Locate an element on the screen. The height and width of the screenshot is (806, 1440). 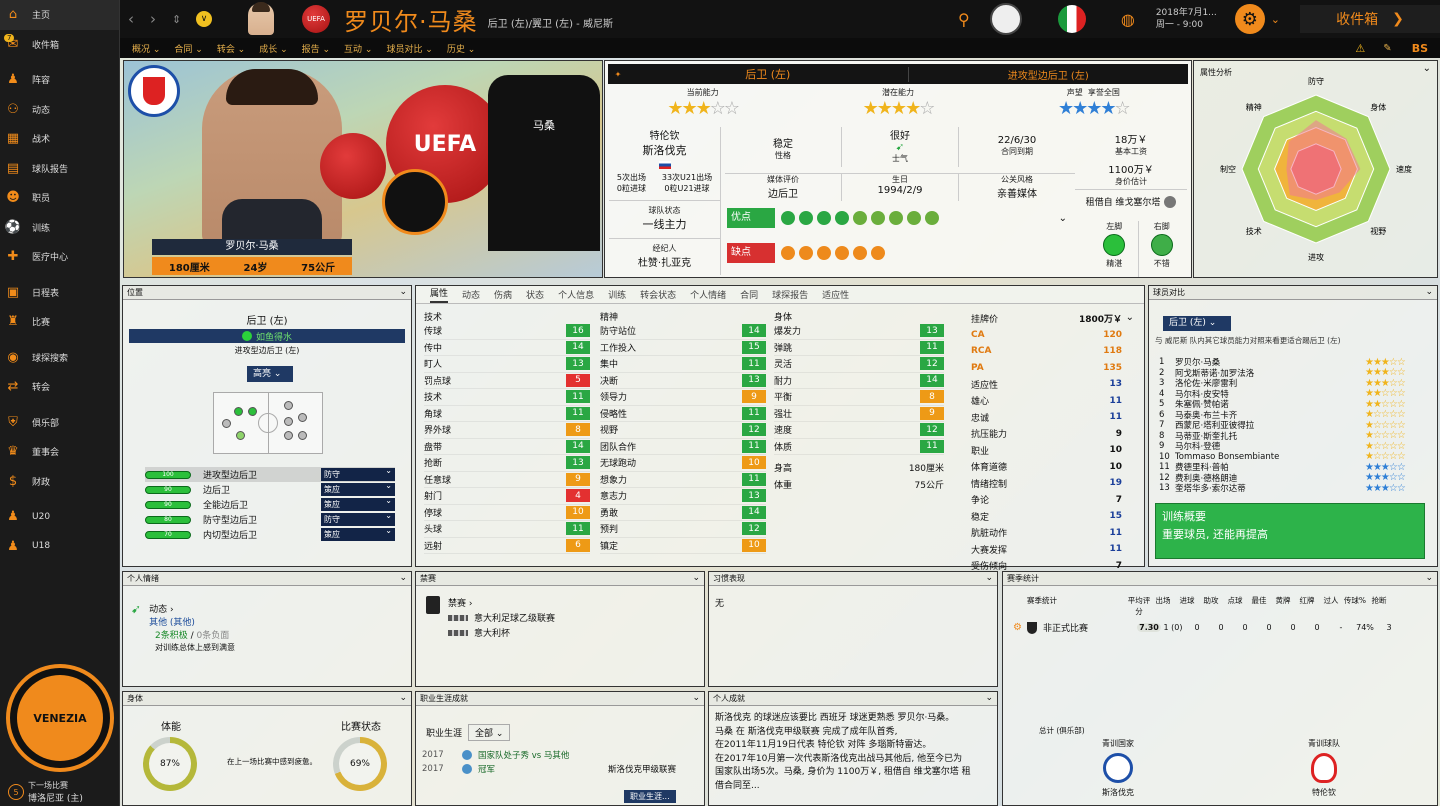
compare-position-dropdown: 后卫 (左) ⌄ is located at coordinates (1197, 323).